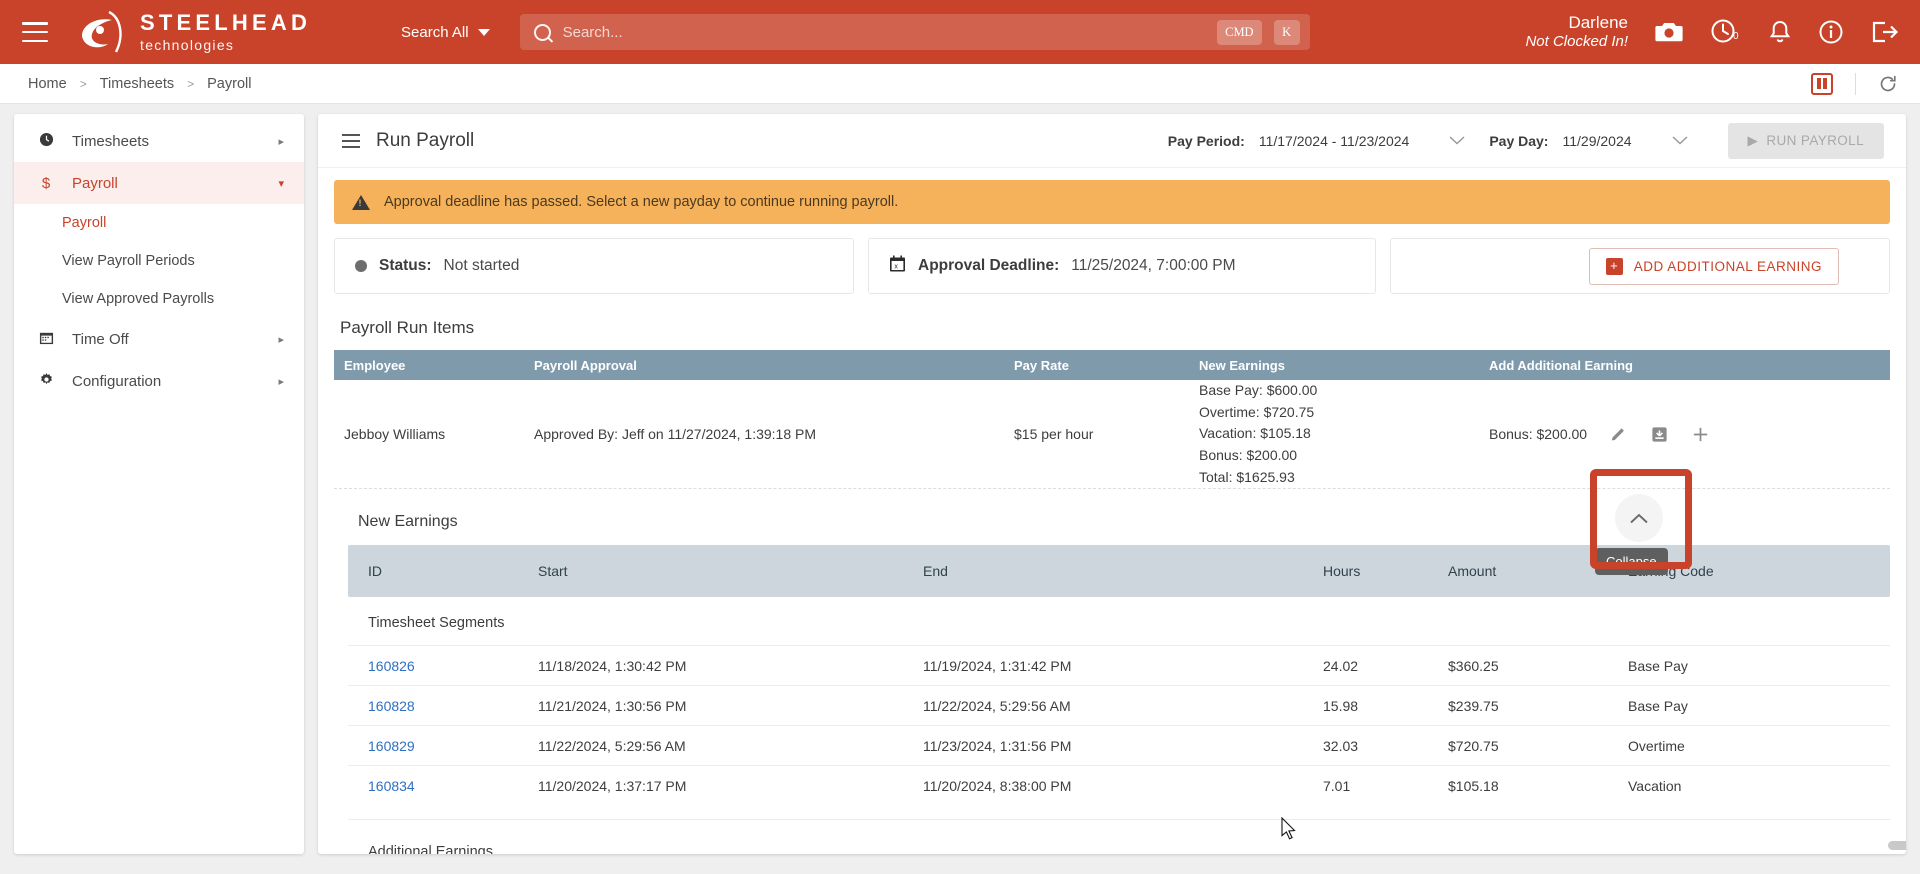 This screenshot has width=1920, height=874. Describe the element at coordinates (453, 706) in the screenshot. I see `cell-id: 160828` at that location.